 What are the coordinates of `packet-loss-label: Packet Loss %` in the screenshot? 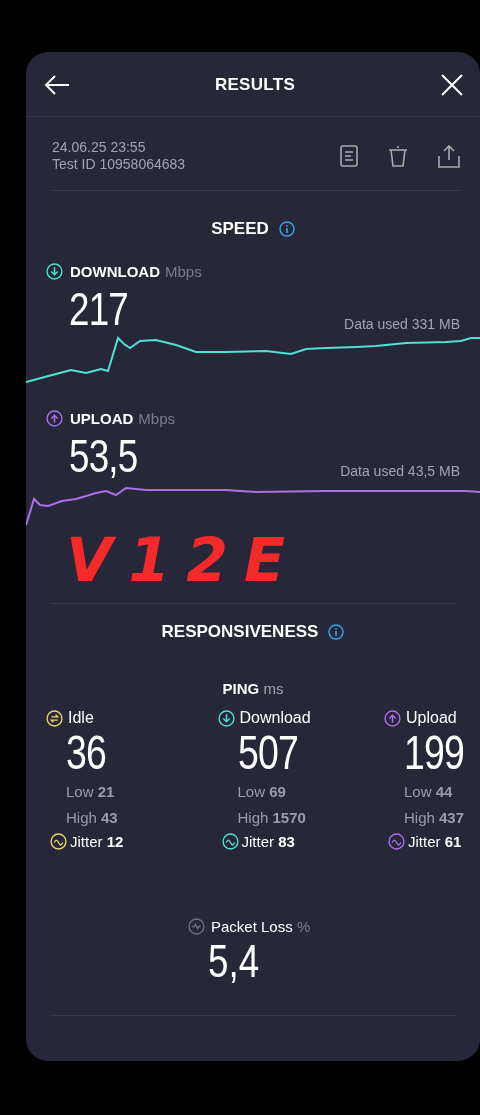 It's located at (261, 926).